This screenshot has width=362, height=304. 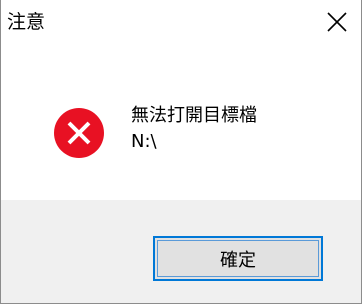 I want to click on dialog-title: 注意, so click(x=26, y=22).